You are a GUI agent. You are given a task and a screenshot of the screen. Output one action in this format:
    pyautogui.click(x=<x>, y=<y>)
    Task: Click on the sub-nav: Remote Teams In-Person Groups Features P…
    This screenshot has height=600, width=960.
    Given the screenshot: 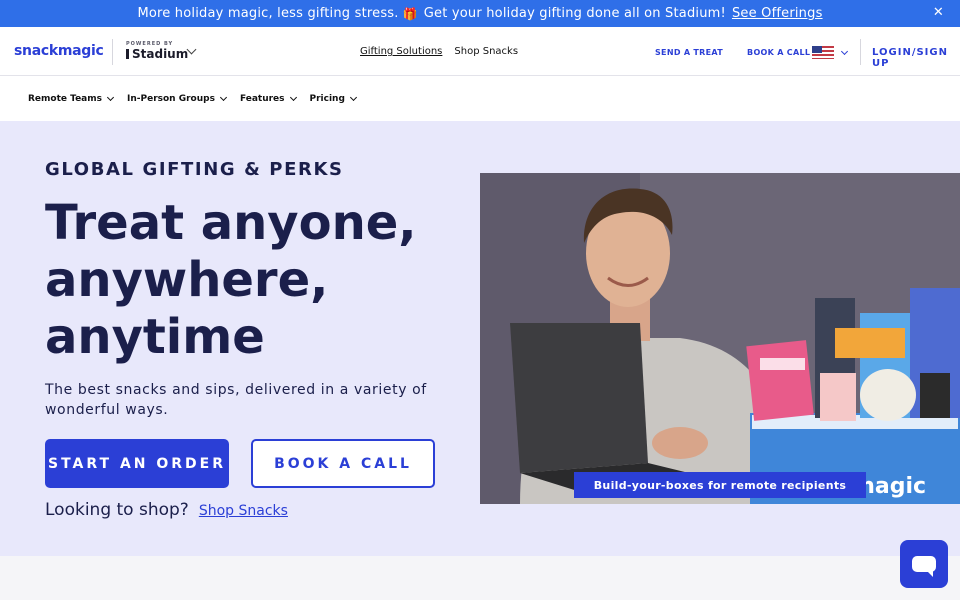 What is the action you would take?
    pyautogui.click(x=480, y=99)
    